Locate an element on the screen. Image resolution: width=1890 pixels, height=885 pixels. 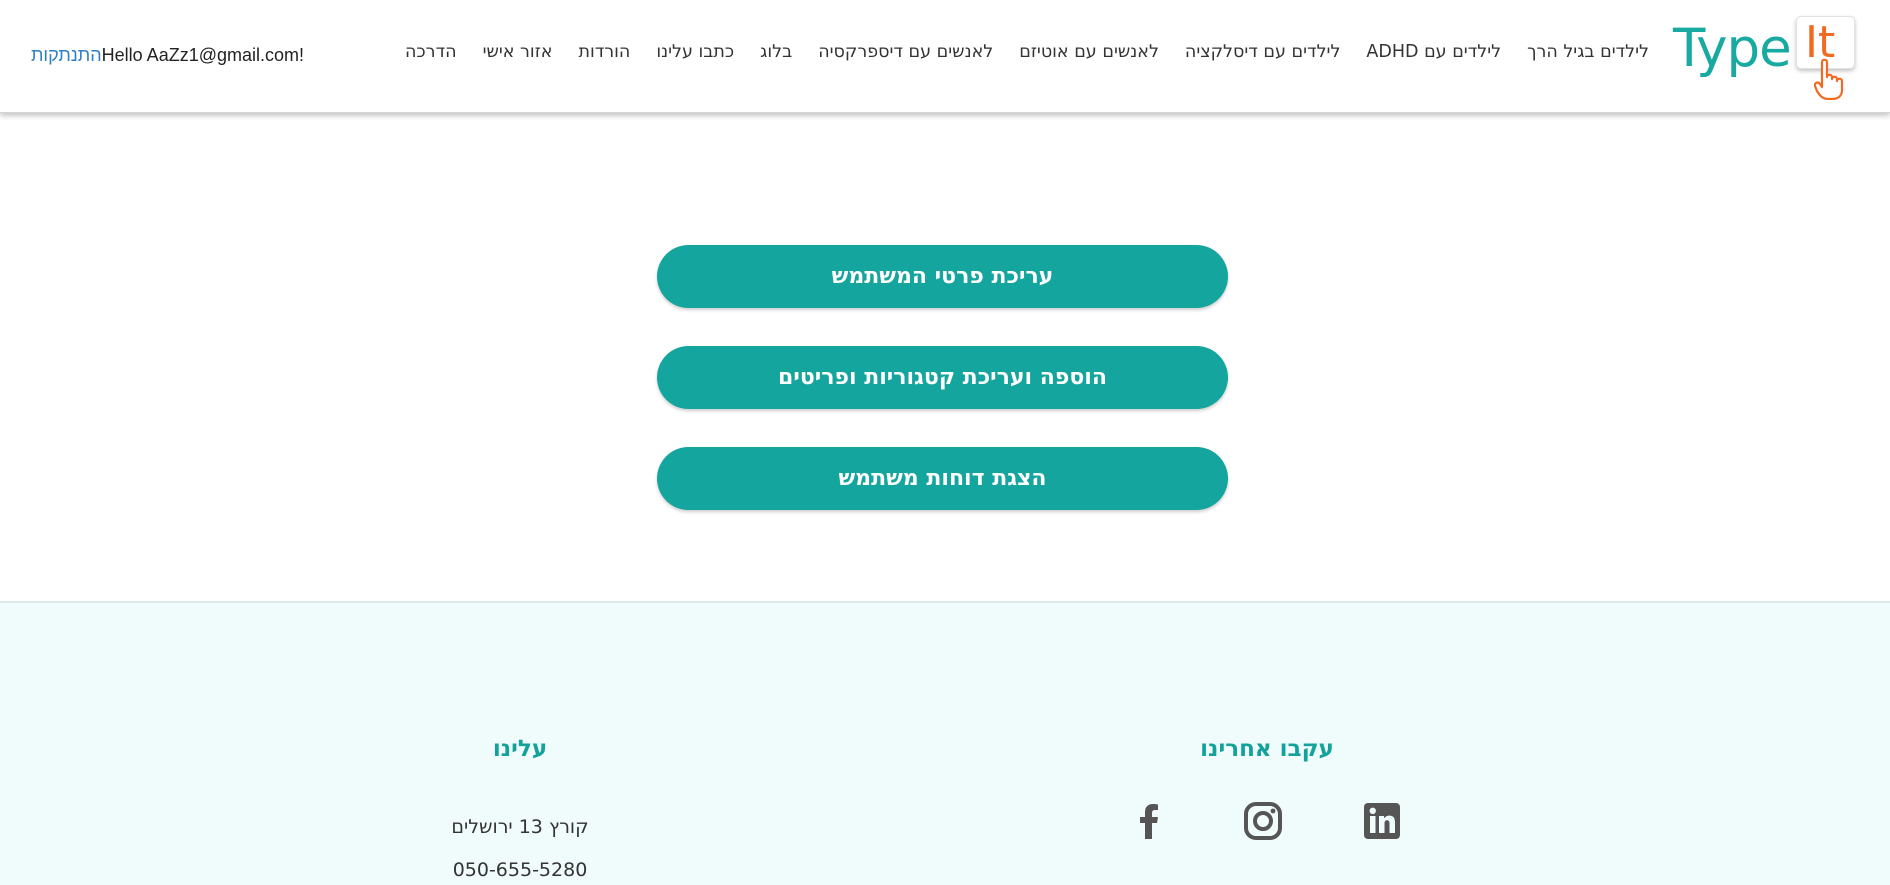
user-greeting: Hello AaZz1@gmail.com! is located at coordinates (202, 55).